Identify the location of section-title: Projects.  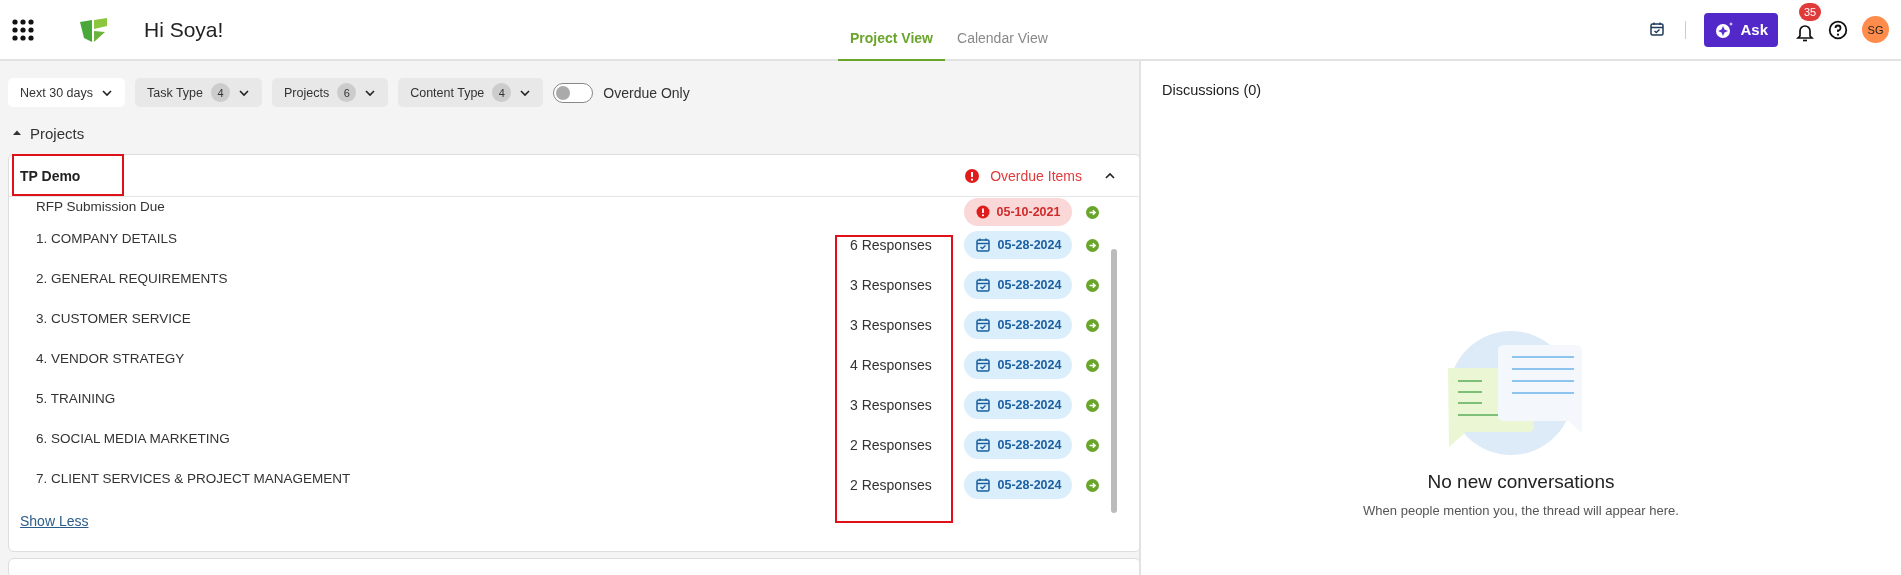
(57, 133).